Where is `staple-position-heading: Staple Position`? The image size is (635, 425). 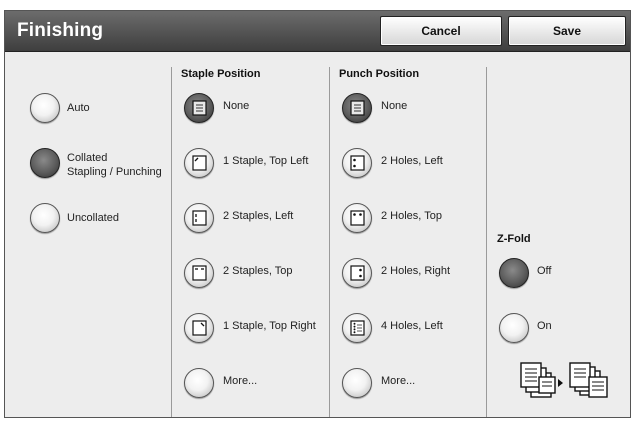
staple-position-heading: Staple Position is located at coordinates (221, 74).